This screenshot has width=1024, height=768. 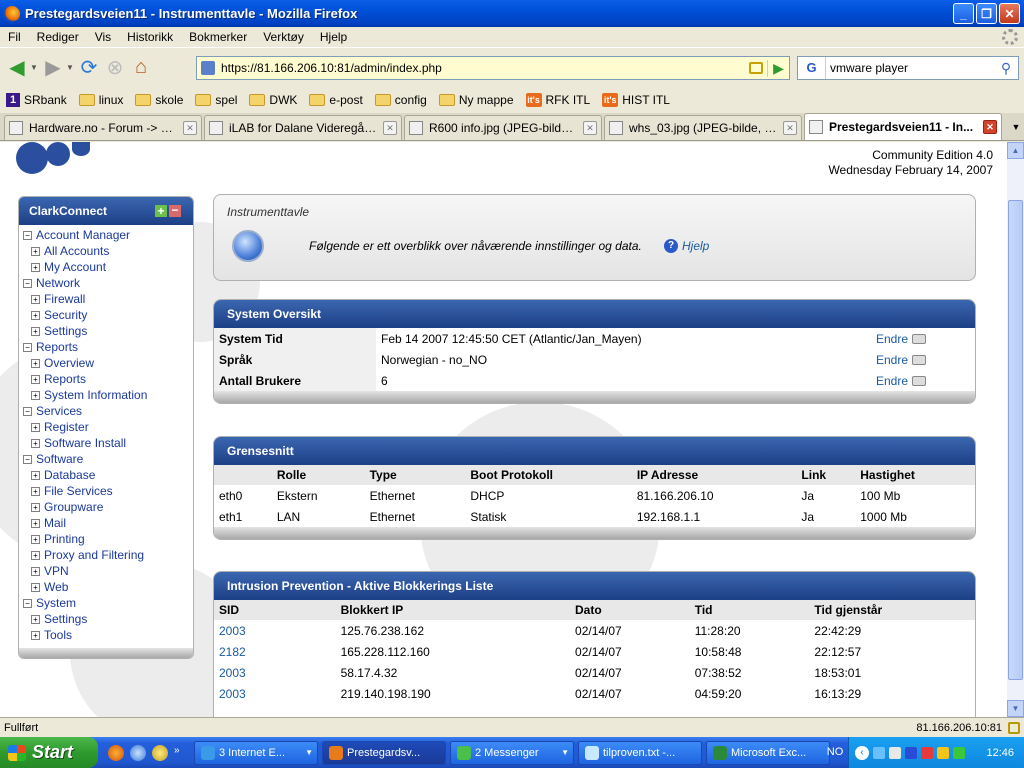 What do you see at coordinates (303, 127) in the screenshot?
I see `tab-ilab: iLAB for Dalane Videregåen... ✕` at bounding box center [303, 127].